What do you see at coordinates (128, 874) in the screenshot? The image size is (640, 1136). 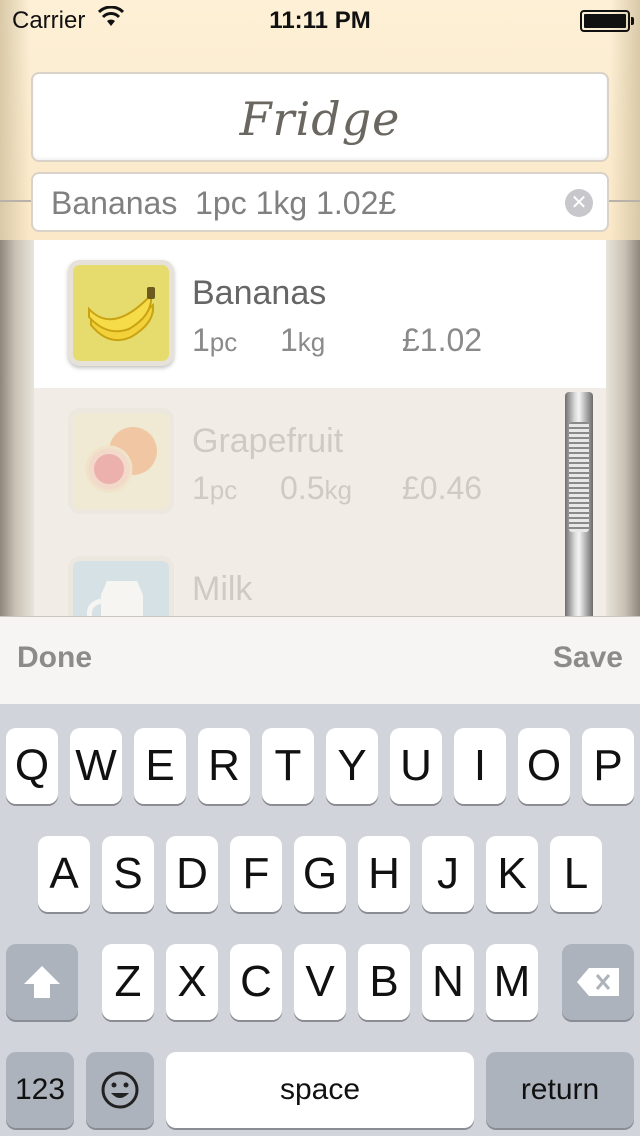 I see `key-s: S` at bounding box center [128, 874].